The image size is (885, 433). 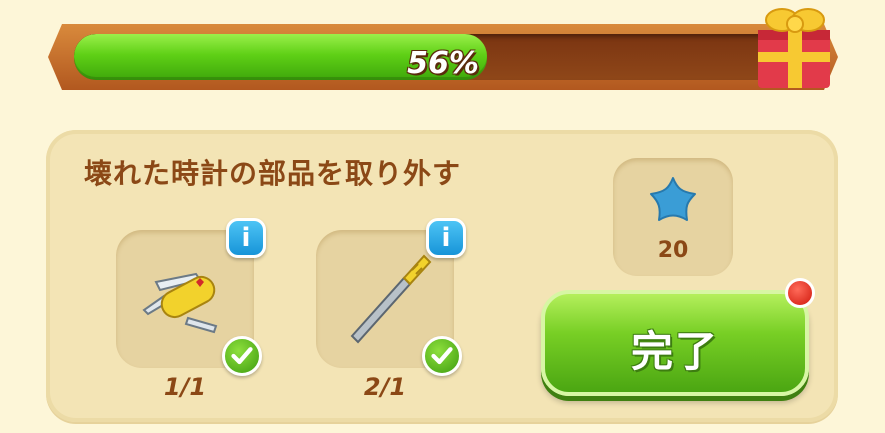 I want to click on reward-slot: 20, so click(x=673, y=217).